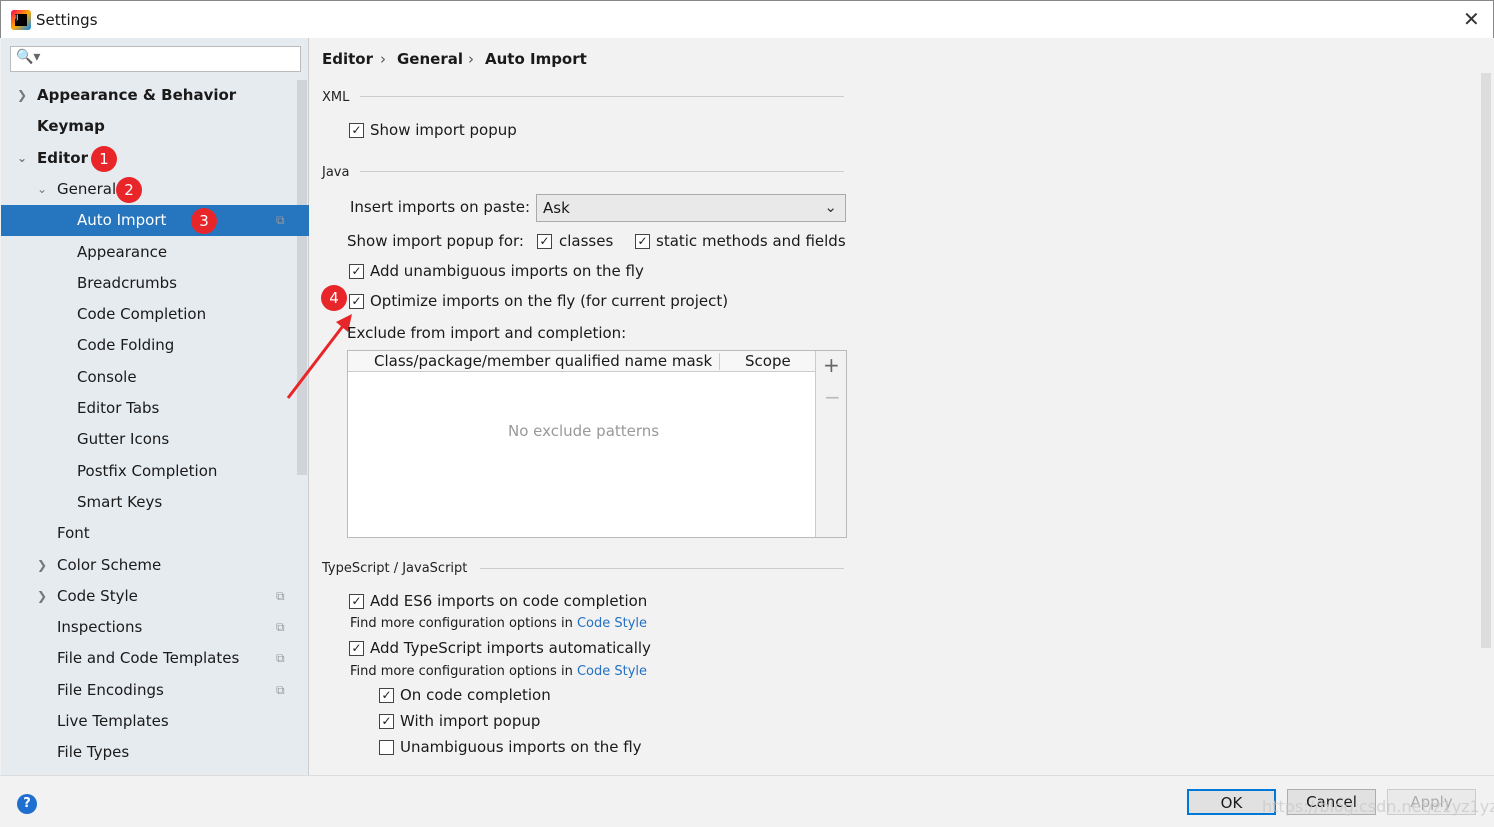  Describe the element at coordinates (122, 251) in the screenshot. I see `sidebar-item-label: Appearance` at that location.